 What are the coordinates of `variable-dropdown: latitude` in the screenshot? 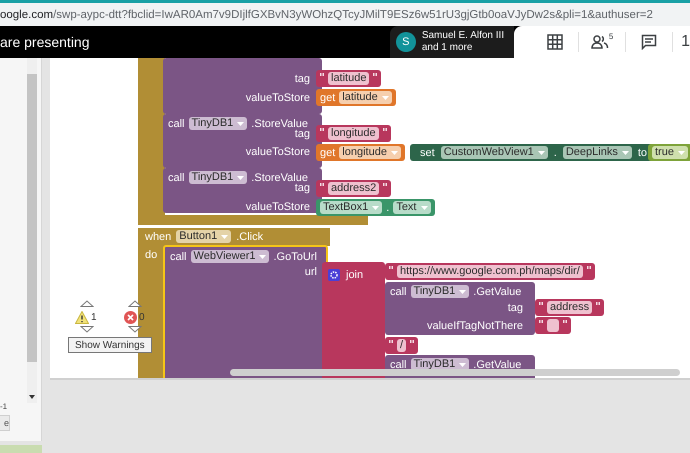 It's located at (365, 97).